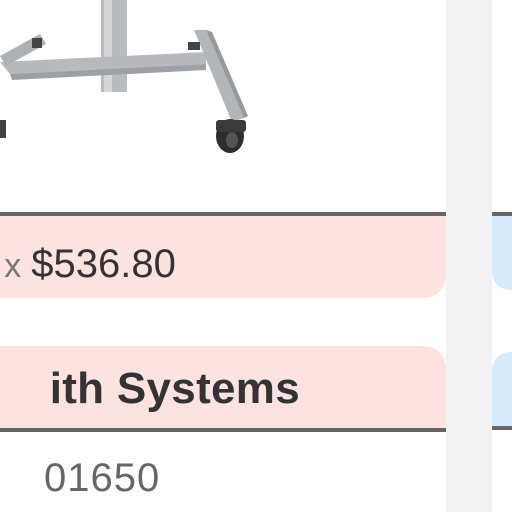 Image resolution: width=512 pixels, height=512 pixels. Describe the element at coordinates (102, 478) in the screenshot. I see `sku-number: 01650` at that location.